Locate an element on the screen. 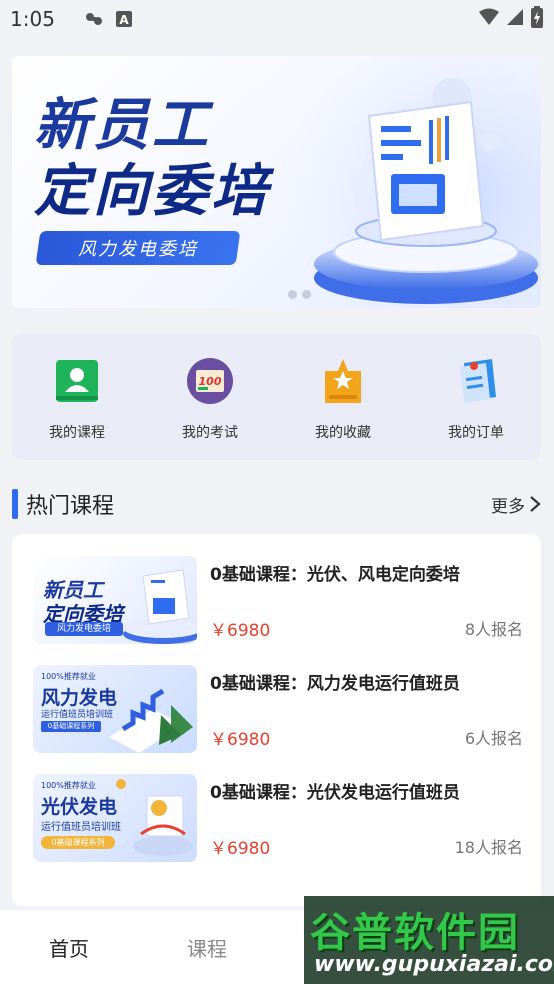 The width and height of the screenshot is (554, 984). quick-my-orders: 我的订单 is located at coordinates (476, 397).